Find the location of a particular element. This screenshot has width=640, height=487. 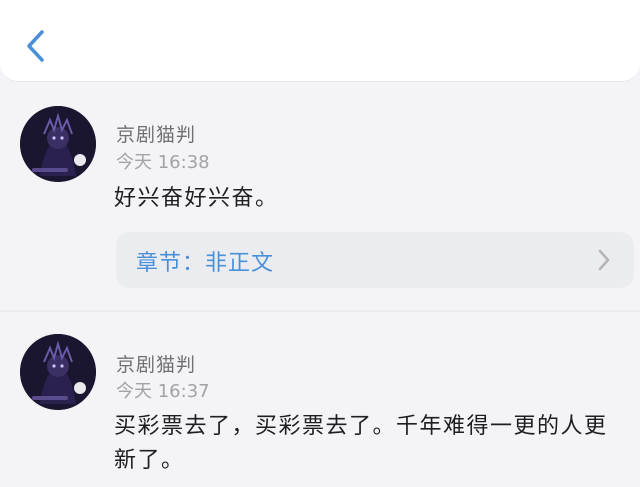

chapter-label: 章节：非正文 is located at coordinates (205, 263).